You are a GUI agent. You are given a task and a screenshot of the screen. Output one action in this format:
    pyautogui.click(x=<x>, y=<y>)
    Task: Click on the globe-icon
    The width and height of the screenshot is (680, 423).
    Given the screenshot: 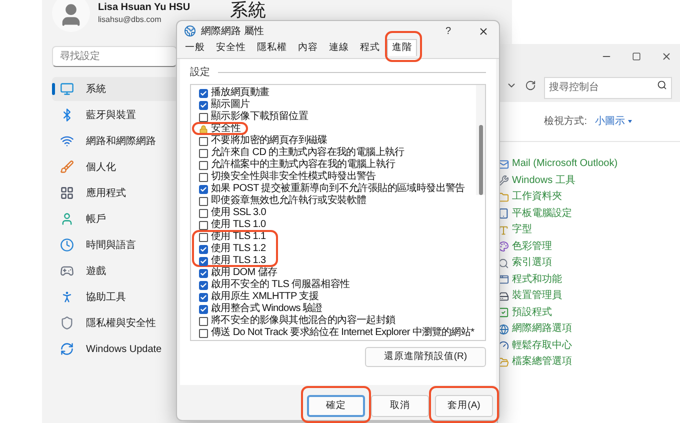 What is the action you would take?
    pyautogui.click(x=503, y=329)
    